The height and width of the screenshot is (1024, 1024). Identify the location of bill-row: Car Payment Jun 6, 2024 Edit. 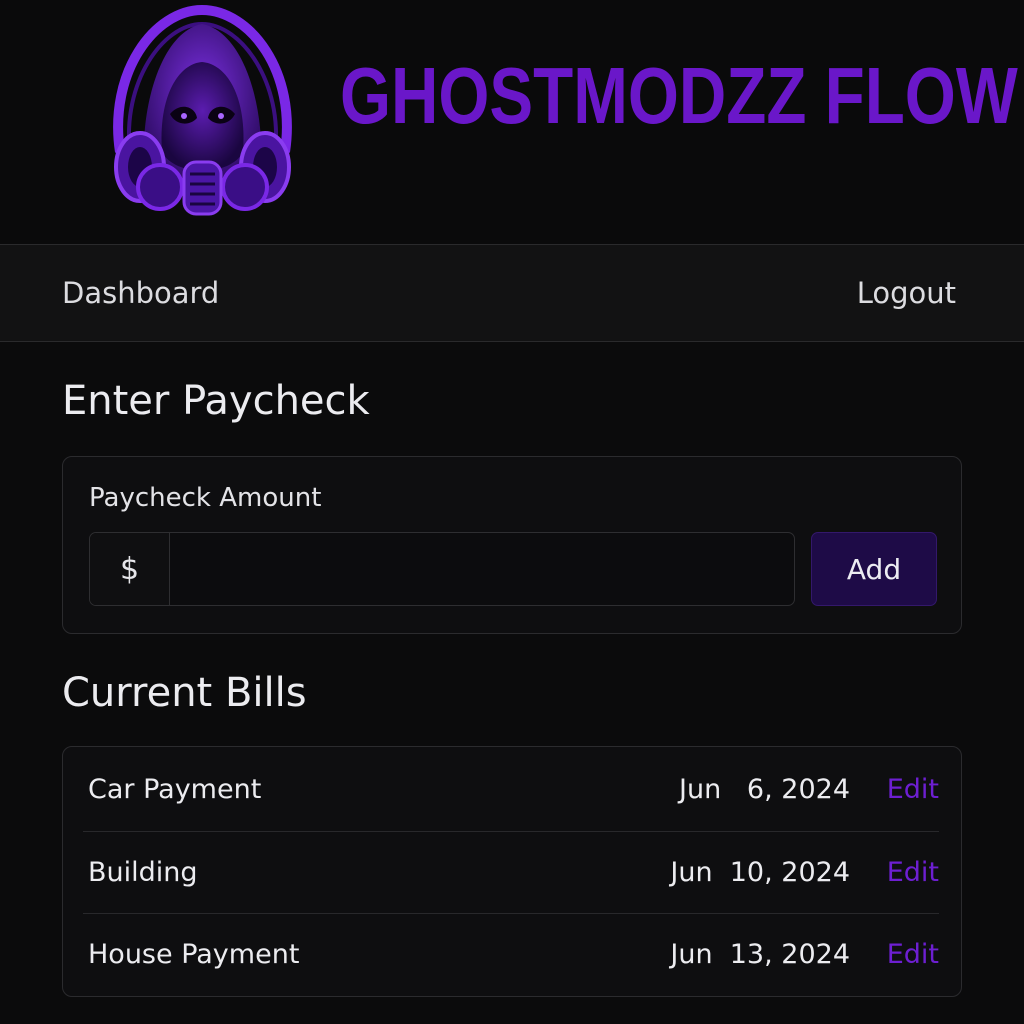
(511, 790).